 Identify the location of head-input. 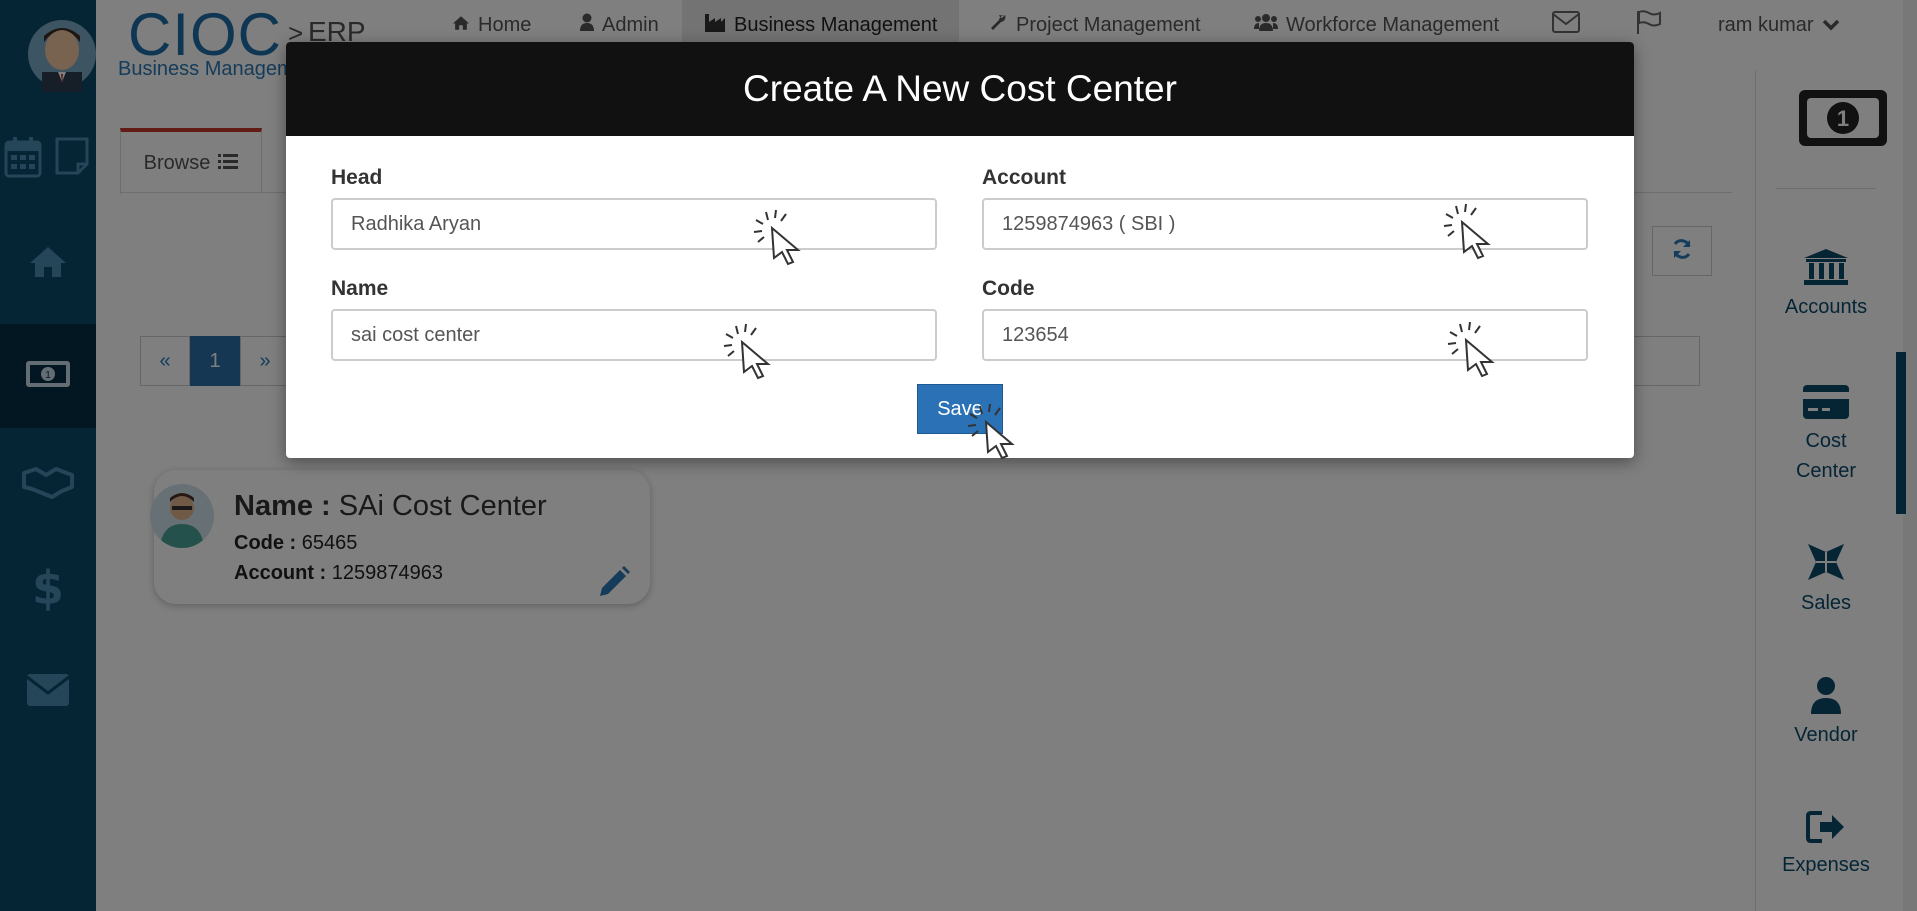
(634, 224).